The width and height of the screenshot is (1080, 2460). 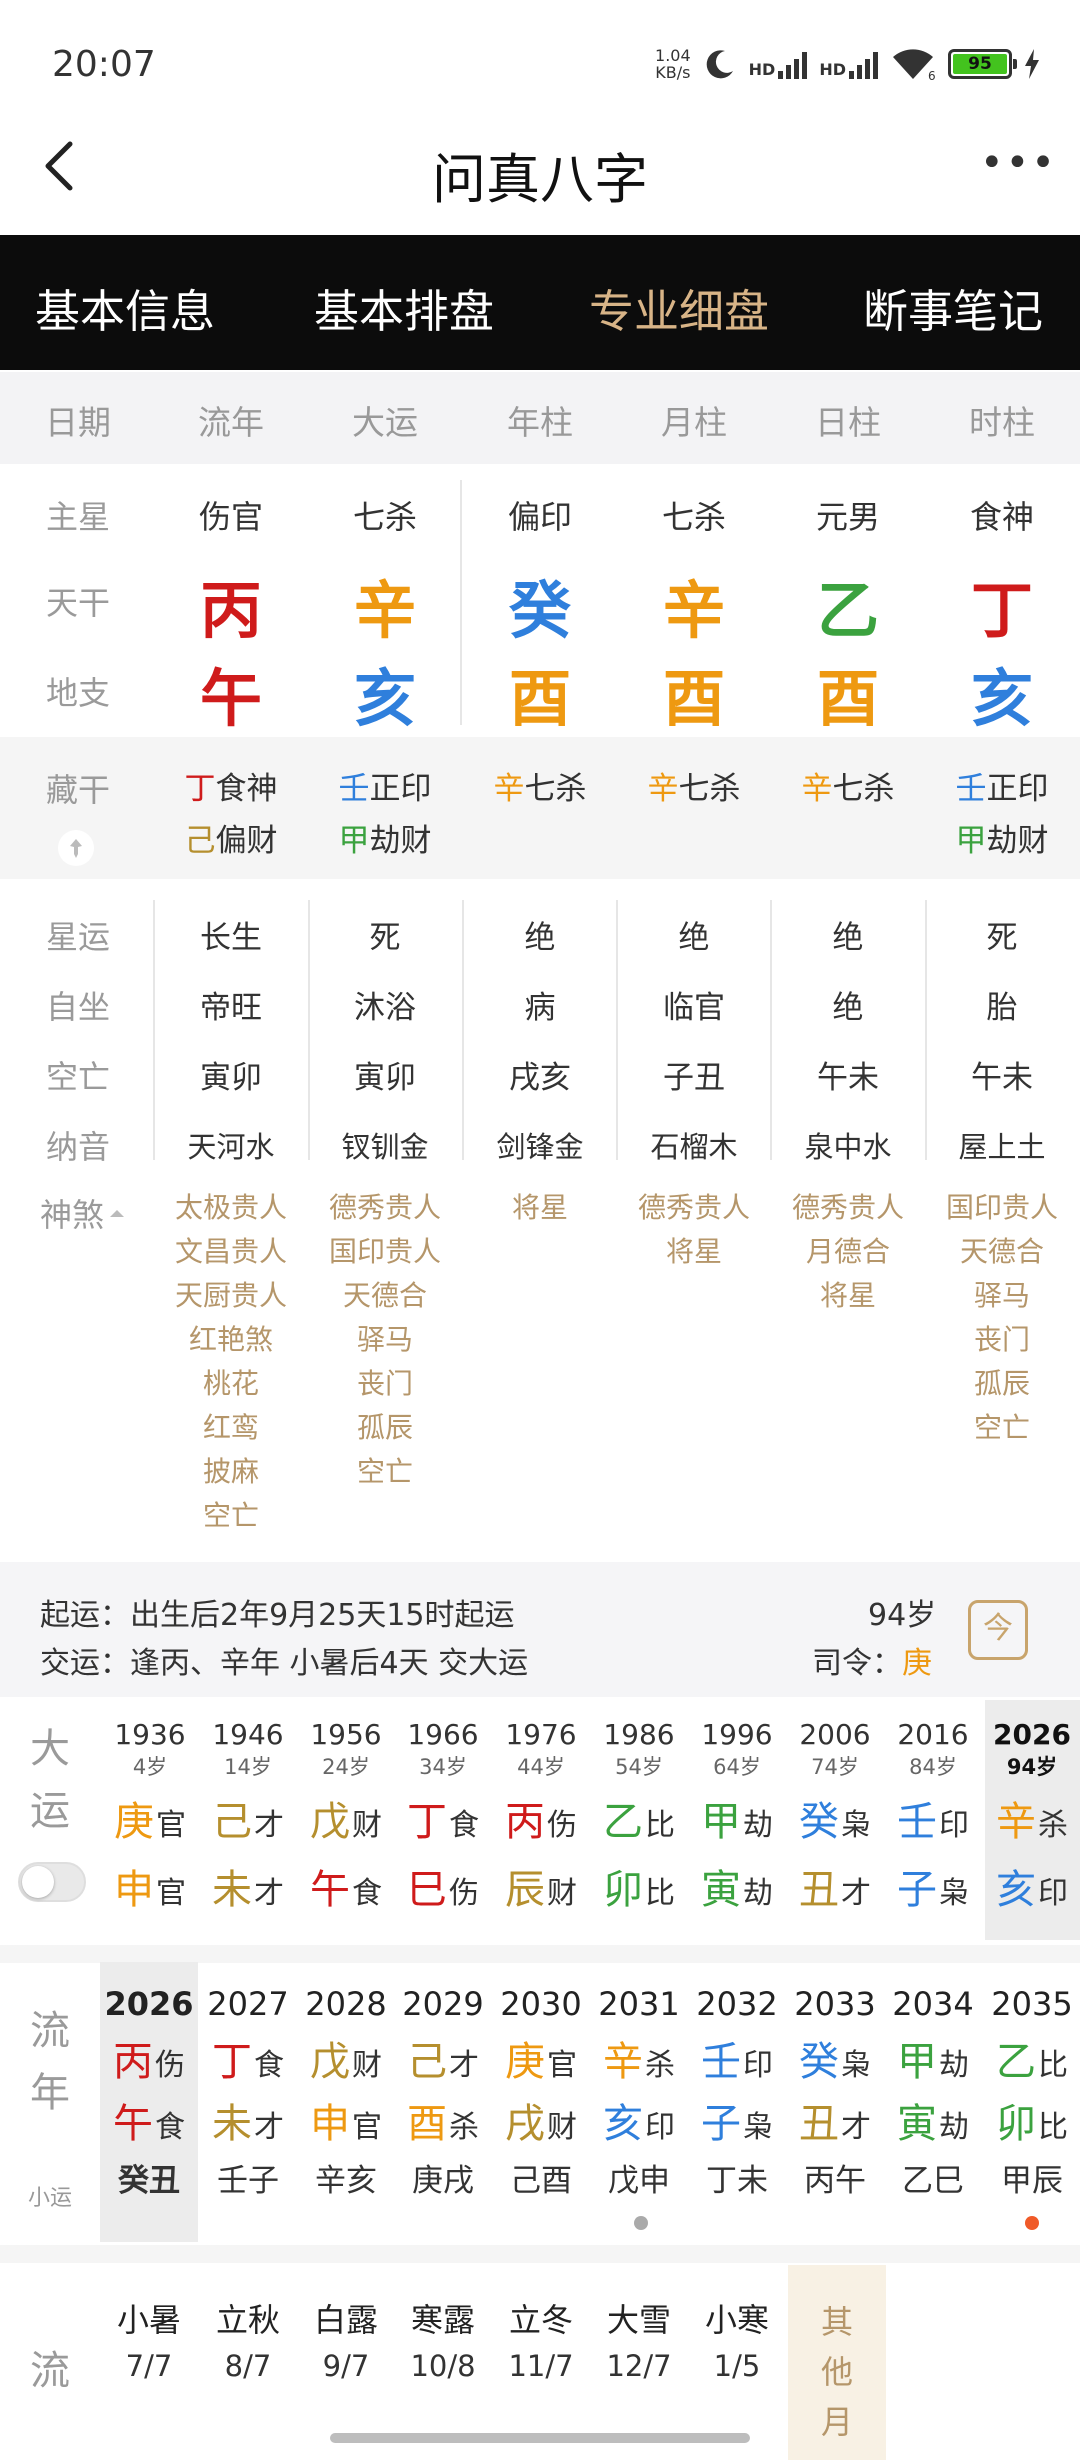 I want to click on dayun-item: 2026 94岁辛杀亥印, so click(x=1031, y=1816).